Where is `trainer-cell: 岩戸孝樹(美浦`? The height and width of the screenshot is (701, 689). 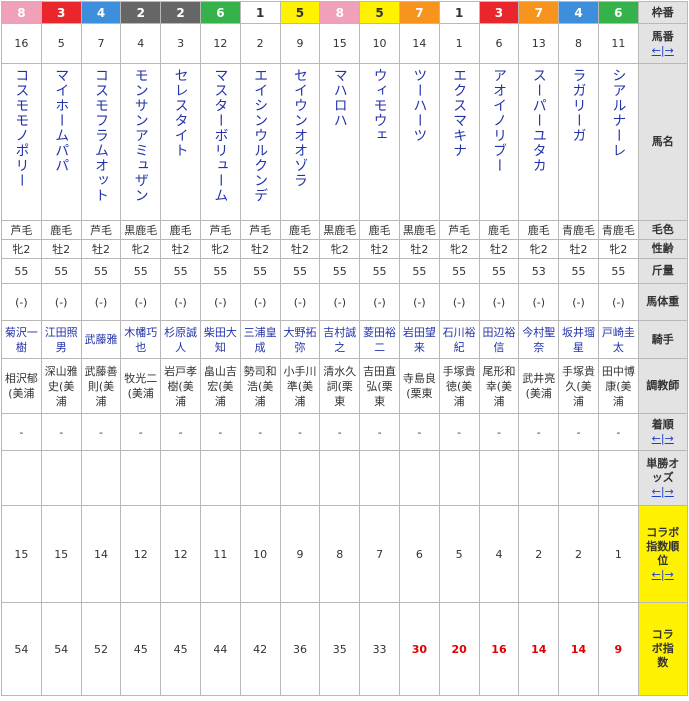 trainer-cell: 岩戸孝樹(美浦 is located at coordinates (180, 386).